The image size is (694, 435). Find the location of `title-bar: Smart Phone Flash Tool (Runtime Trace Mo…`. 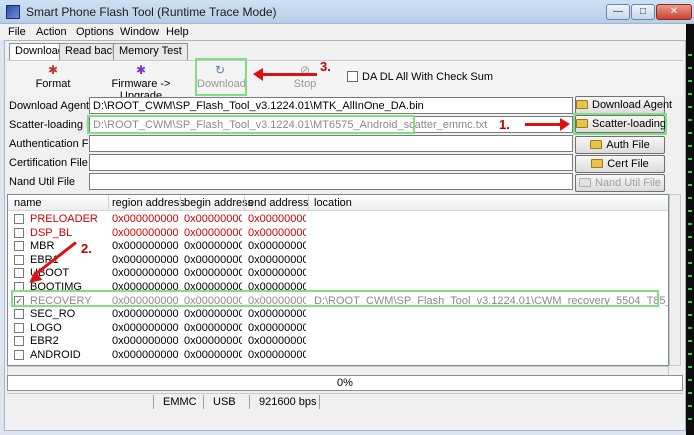

title-bar: Smart Phone Flash Tool (Runtime Trace Mo… is located at coordinates (347, 12).